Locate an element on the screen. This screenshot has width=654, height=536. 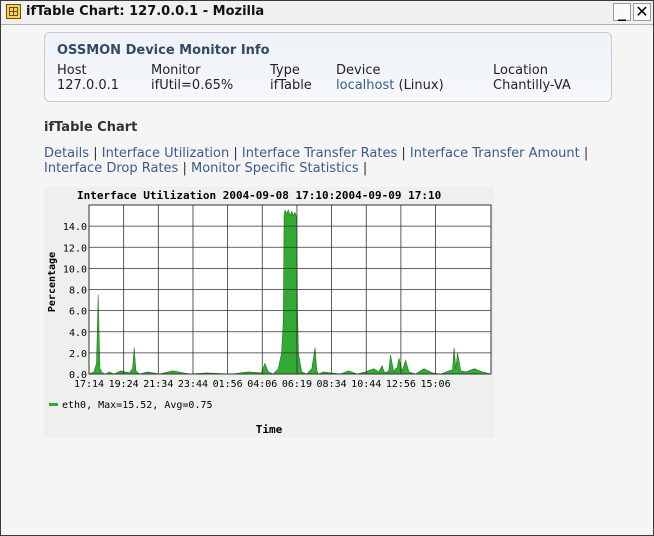
info-title: OSSMON Device Monitor Info is located at coordinates (163, 50).